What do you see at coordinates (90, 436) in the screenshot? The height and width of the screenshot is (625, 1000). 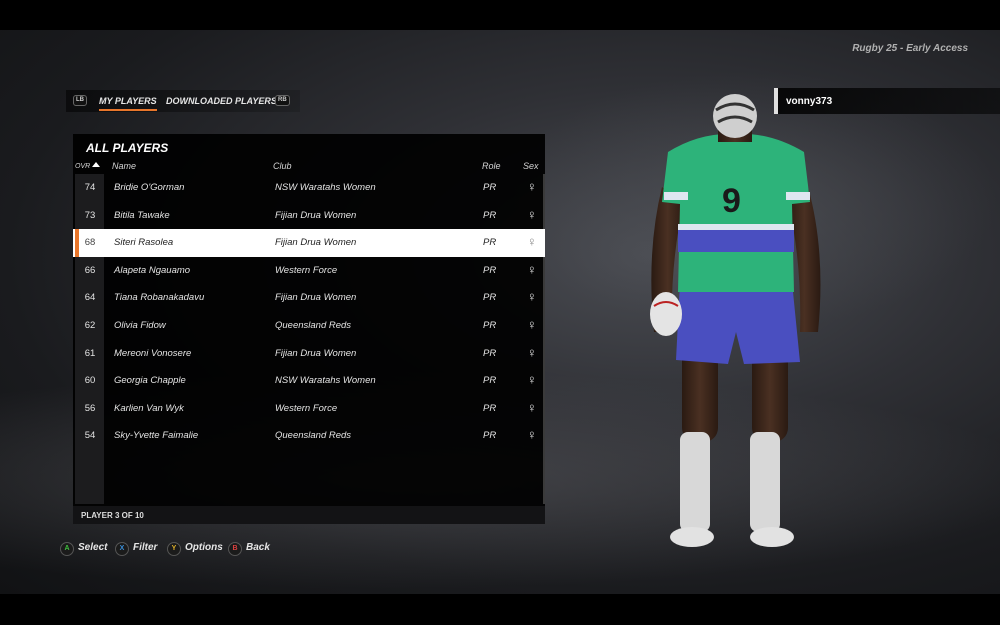 I see `row-ovr: 54` at bounding box center [90, 436].